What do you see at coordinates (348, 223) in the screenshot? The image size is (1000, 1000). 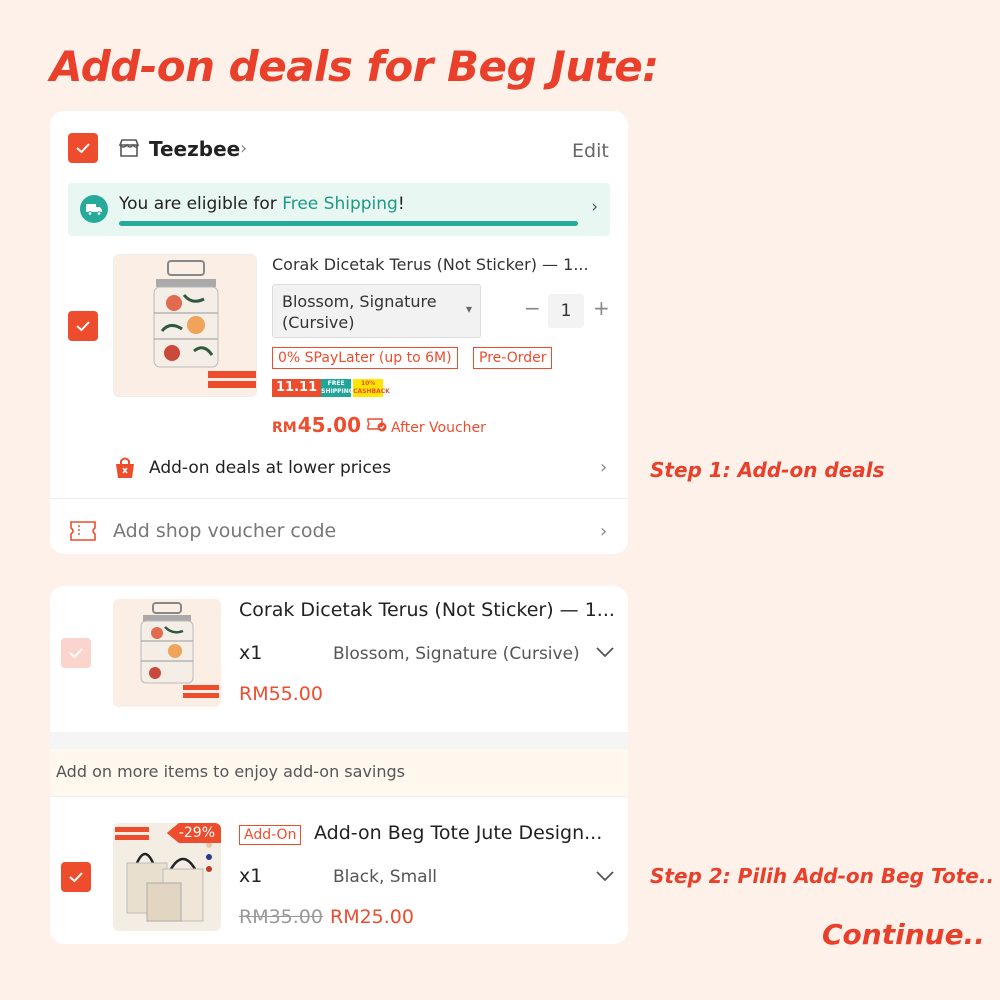 I see `shipping-progress-bar` at bounding box center [348, 223].